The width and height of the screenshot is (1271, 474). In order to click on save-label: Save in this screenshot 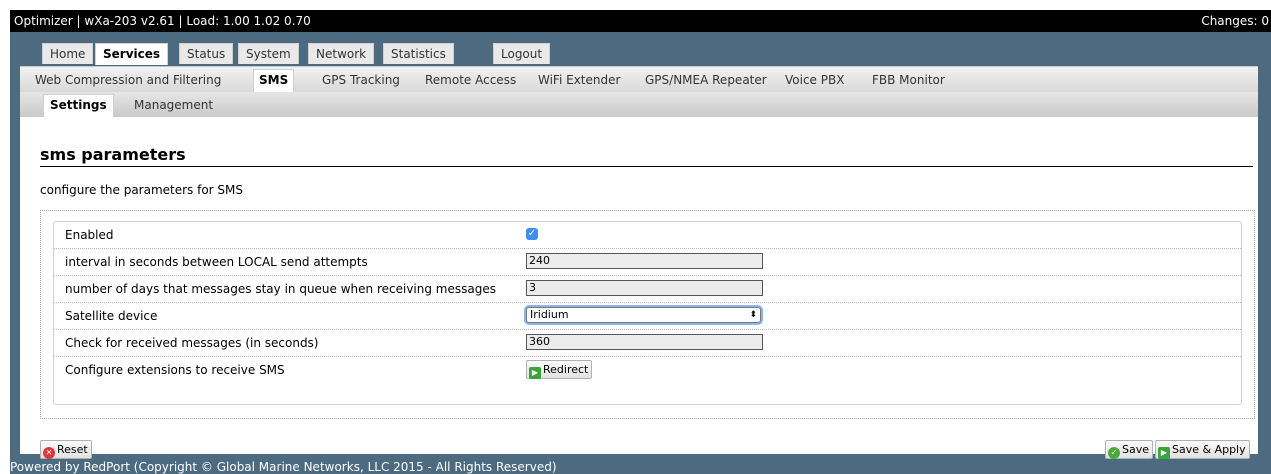, I will do `click(1136, 449)`.